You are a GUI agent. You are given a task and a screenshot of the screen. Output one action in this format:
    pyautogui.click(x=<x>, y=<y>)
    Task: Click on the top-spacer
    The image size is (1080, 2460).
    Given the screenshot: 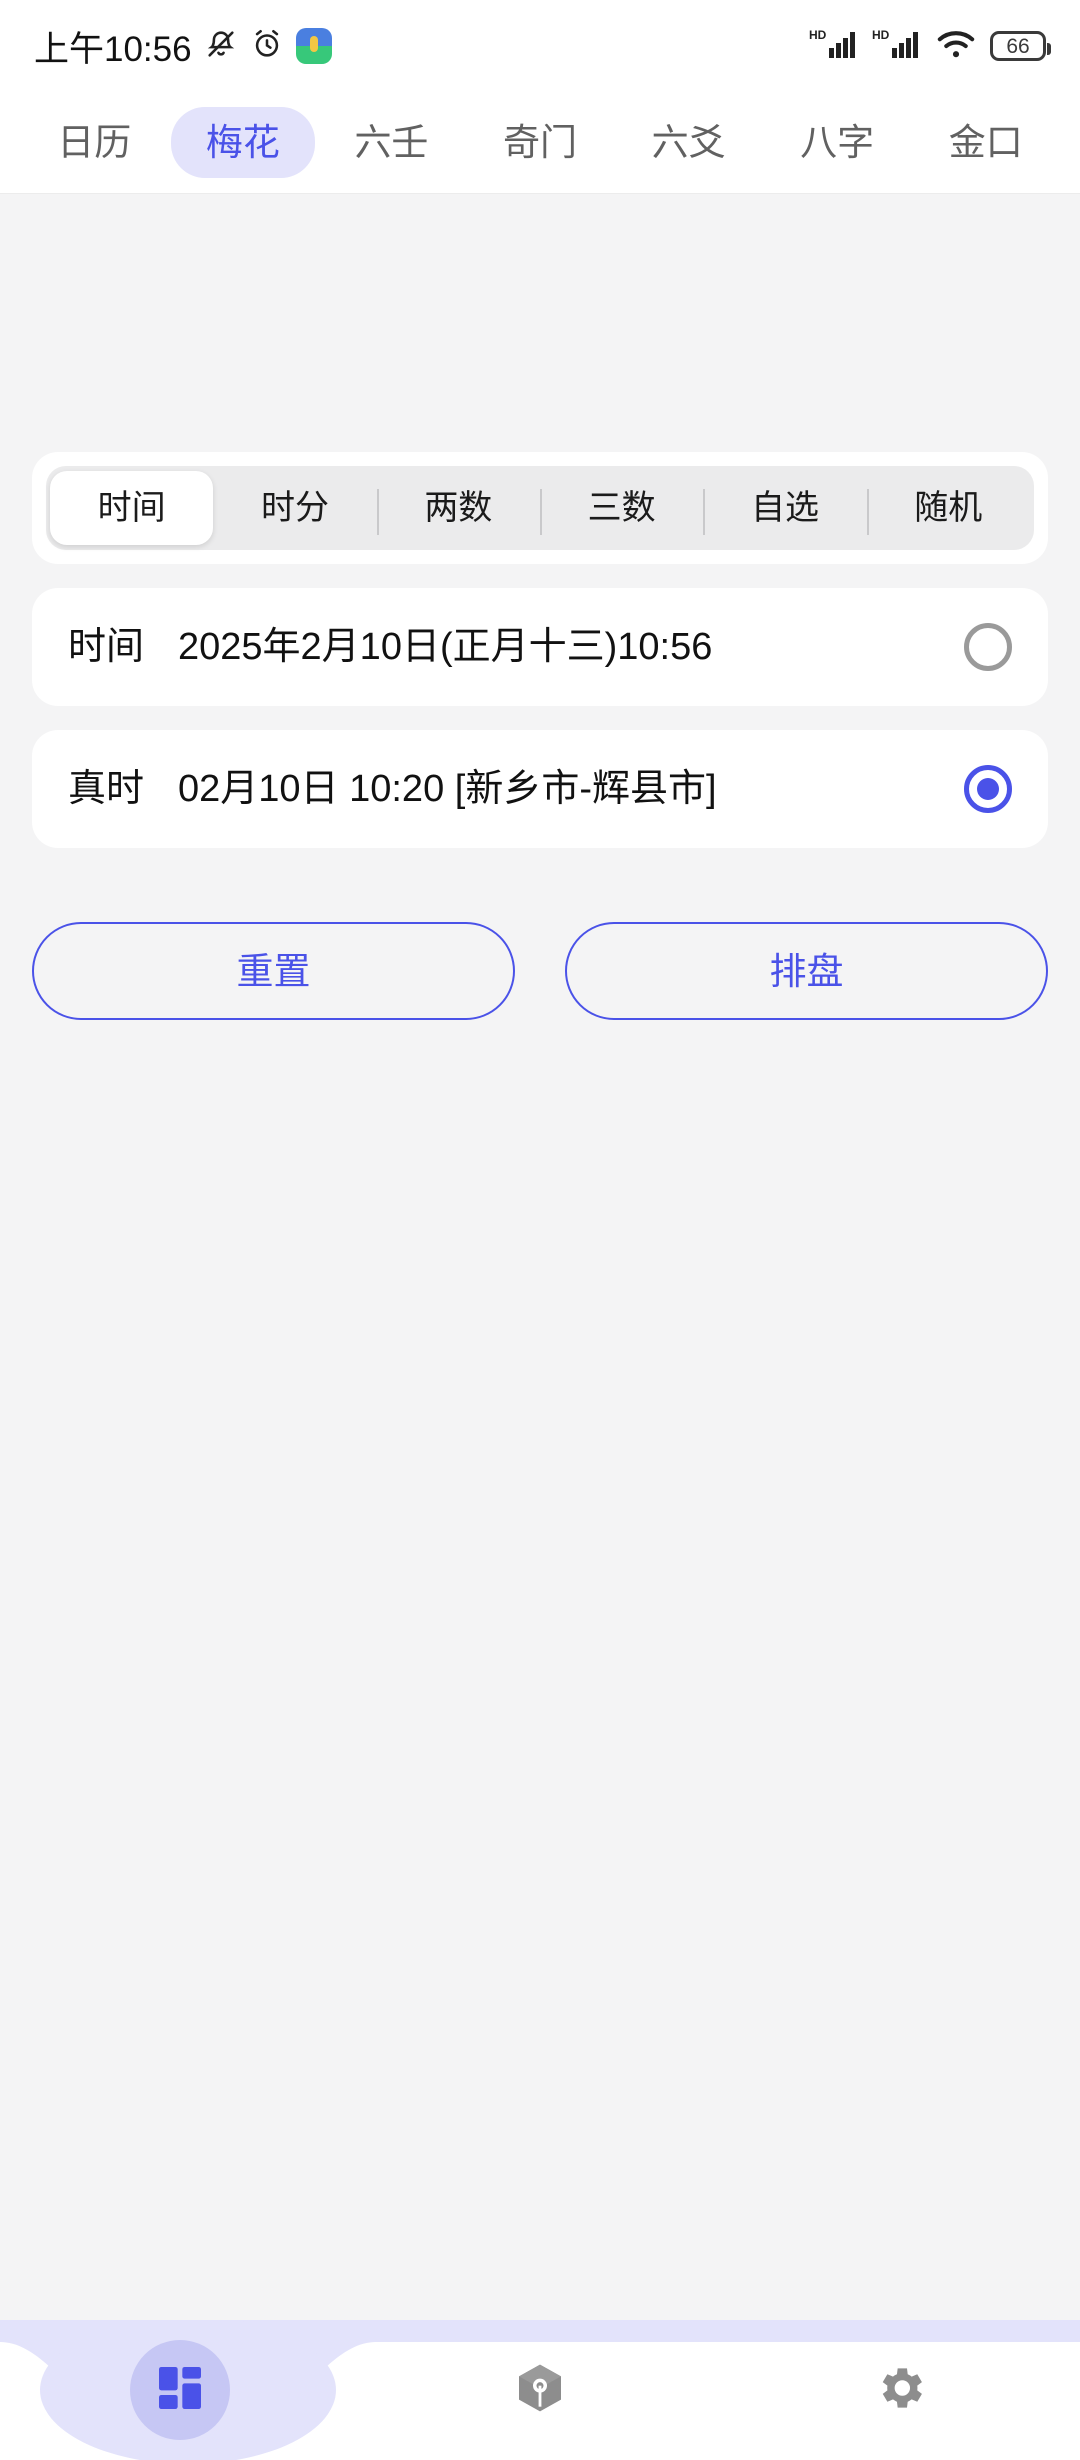 What is the action you would take?
    pyautogui.click(x=540, y=323)
    